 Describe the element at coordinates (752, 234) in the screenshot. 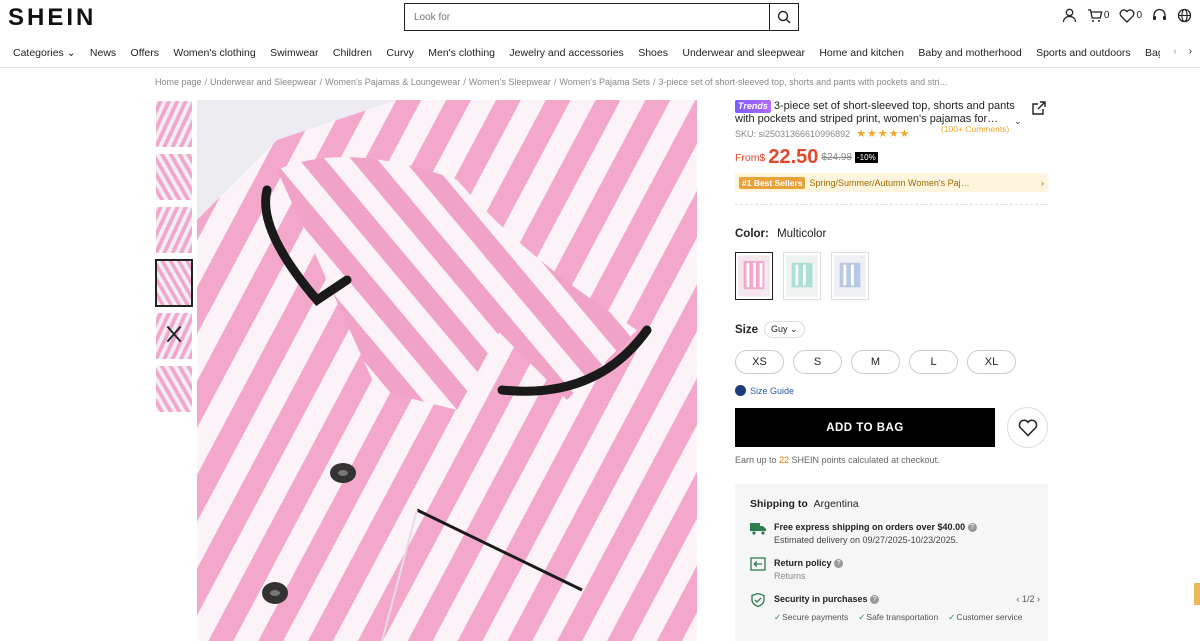

I see `color-label: Color:` at that location.